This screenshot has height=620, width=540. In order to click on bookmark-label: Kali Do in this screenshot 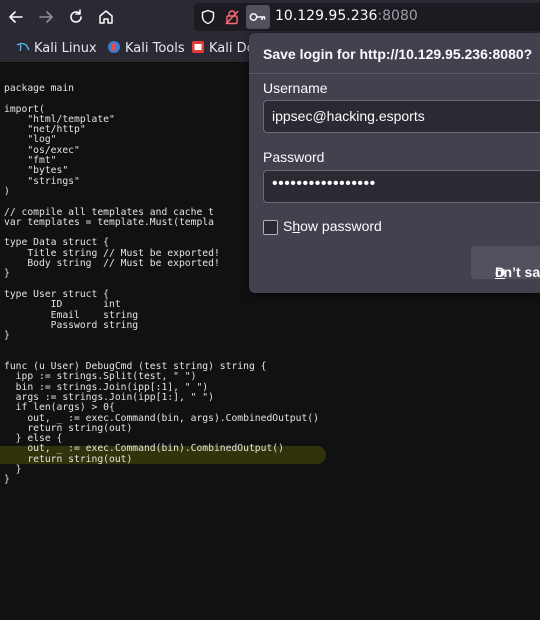, I will do `click(232, 48)`.